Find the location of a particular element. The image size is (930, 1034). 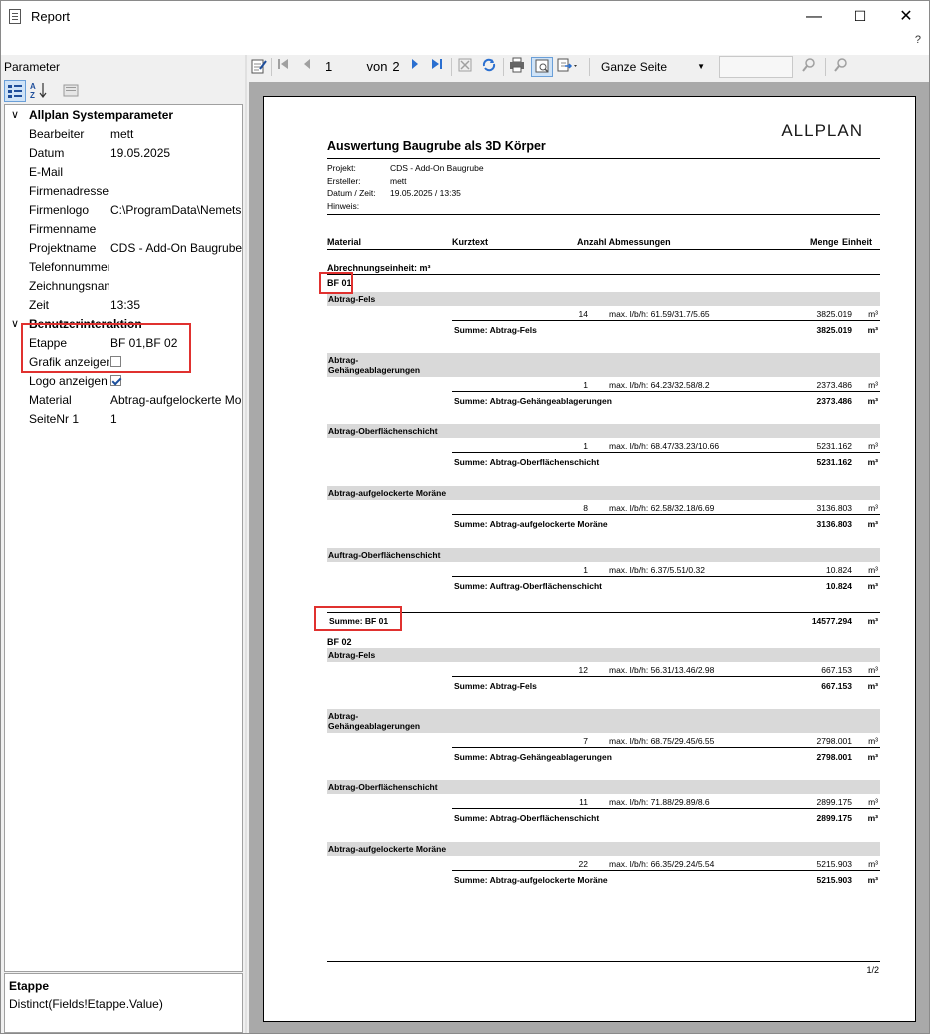

property-row: Logo anzeigen is located at coordinates (123, 381).